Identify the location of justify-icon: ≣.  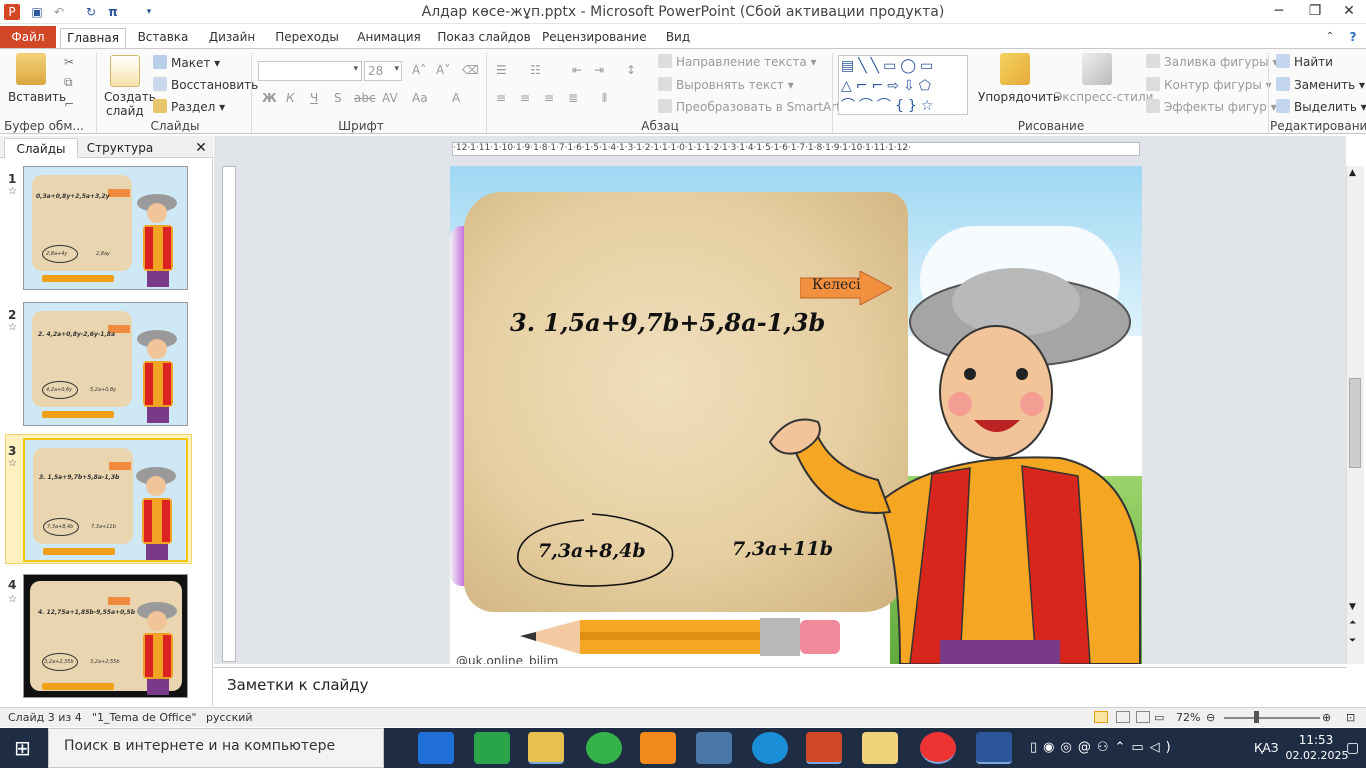
(573, 98).